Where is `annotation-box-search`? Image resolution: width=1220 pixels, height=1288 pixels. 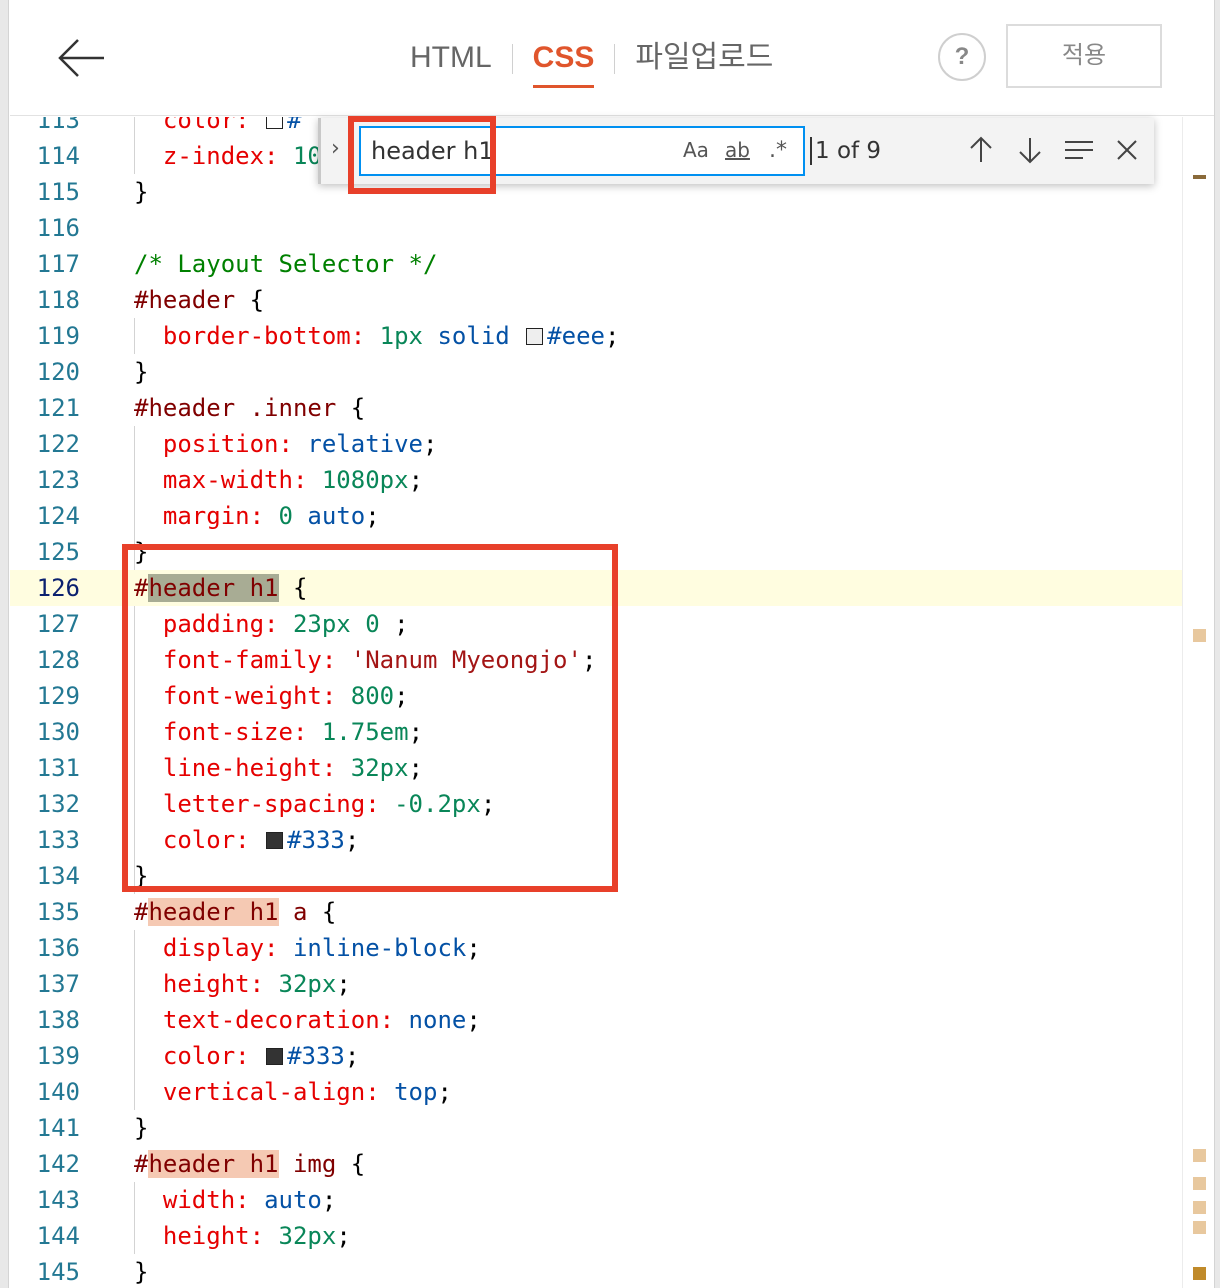 annotation-box-search is located at coordinates (422, 155).